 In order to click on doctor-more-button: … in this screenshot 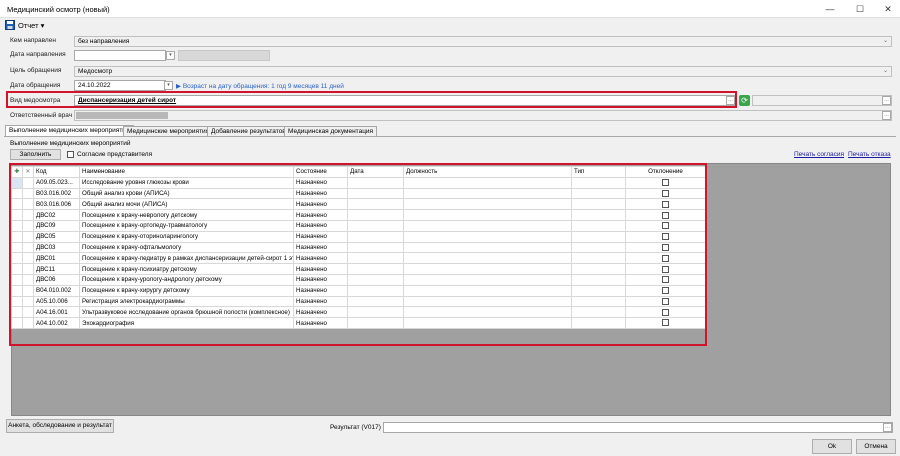, I will do `click(886, 115)`.